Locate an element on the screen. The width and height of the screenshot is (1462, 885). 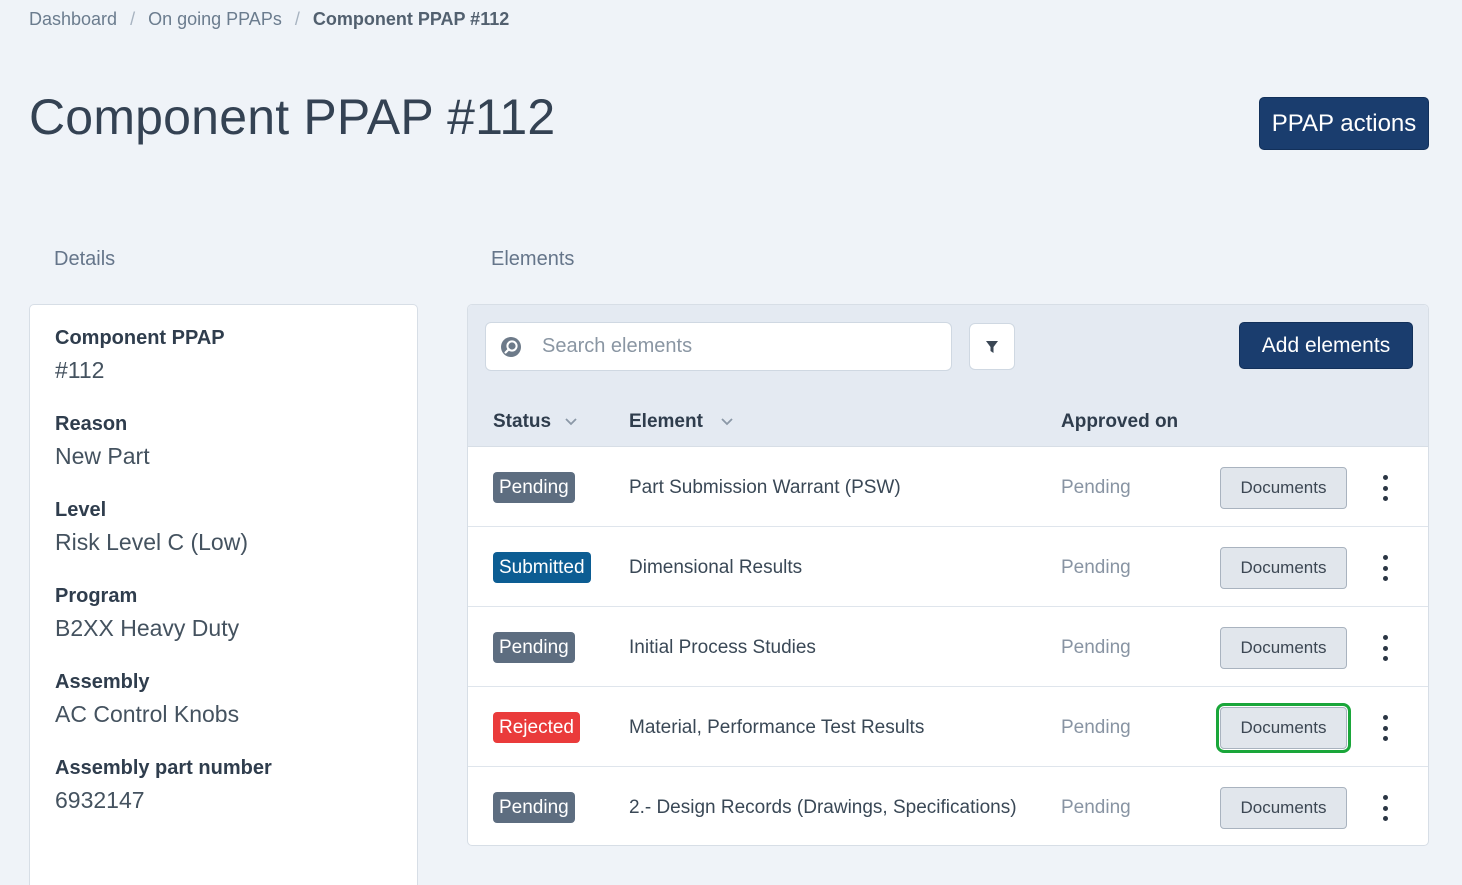
detail-level: Level Risk Level C (Low) is located at coordinates (236, 527).